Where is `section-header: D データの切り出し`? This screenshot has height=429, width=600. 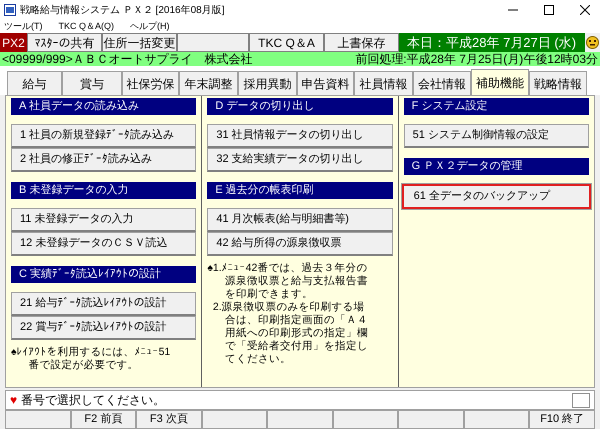 section-header: D データの切り出し is located at coordinates (300, 106).